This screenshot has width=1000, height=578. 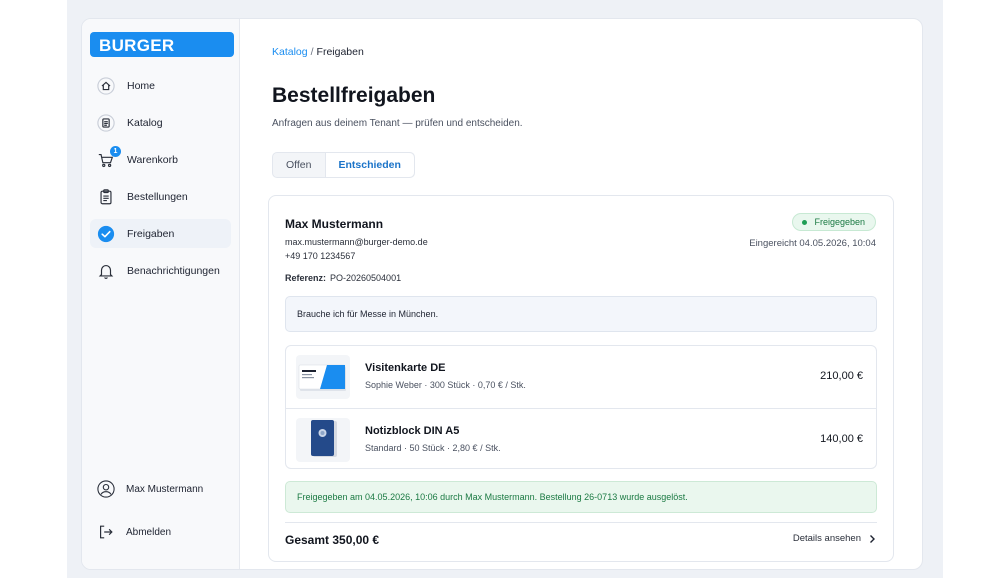 I want to click on sidebar-user: Max Mustermann, so click(x=166, y=489).